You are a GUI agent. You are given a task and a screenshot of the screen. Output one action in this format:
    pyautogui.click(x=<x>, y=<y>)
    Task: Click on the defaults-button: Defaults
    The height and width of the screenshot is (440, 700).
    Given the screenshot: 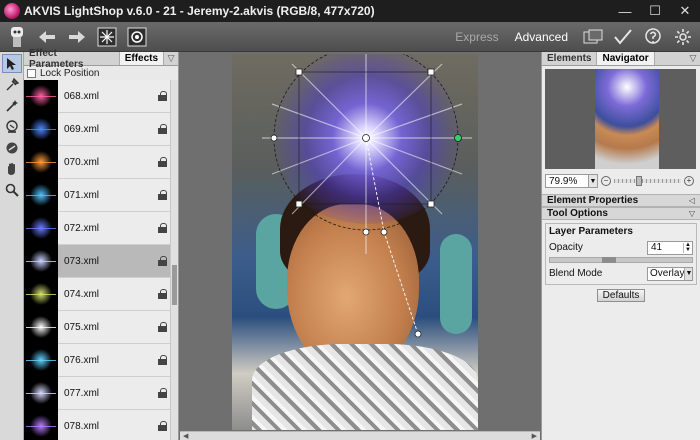 What is the action you would take?
    pyautogui.click(x=621, y=295)
    